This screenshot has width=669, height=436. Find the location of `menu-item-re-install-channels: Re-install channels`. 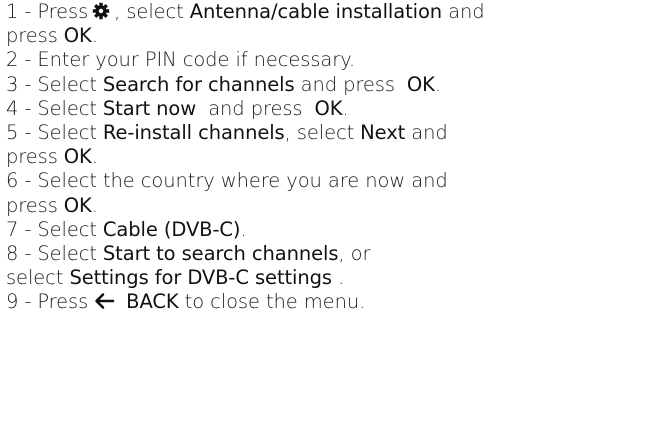

menu-item-re-install-channels: Re-install channels is located at coordinates (193, 132).